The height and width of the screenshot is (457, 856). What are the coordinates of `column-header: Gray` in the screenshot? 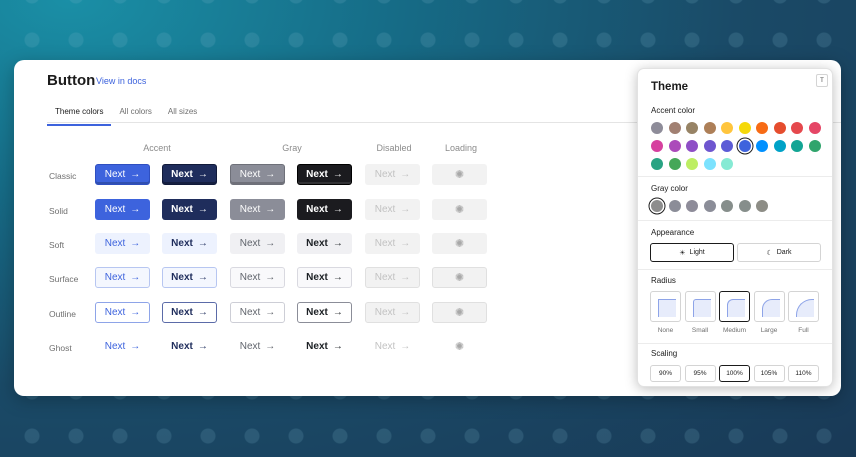 It's located at (292, 148).